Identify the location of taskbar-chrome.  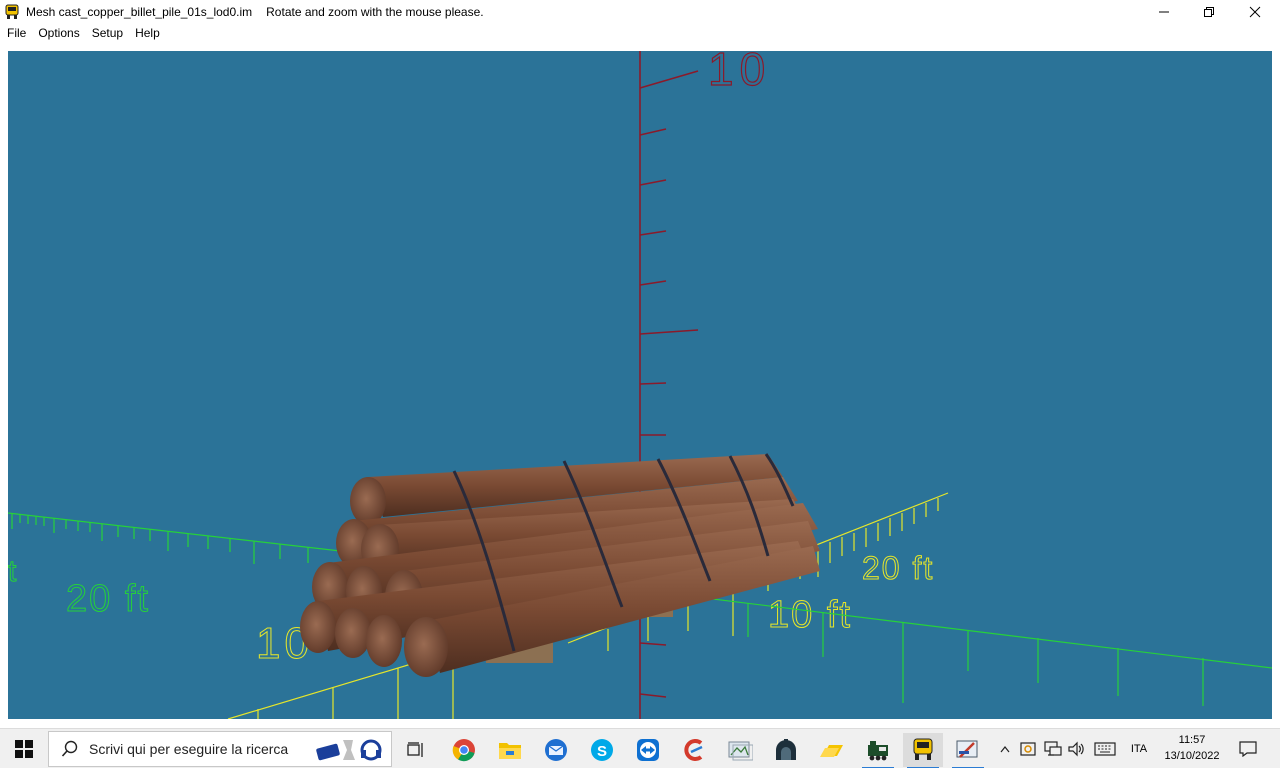
(464, 750).